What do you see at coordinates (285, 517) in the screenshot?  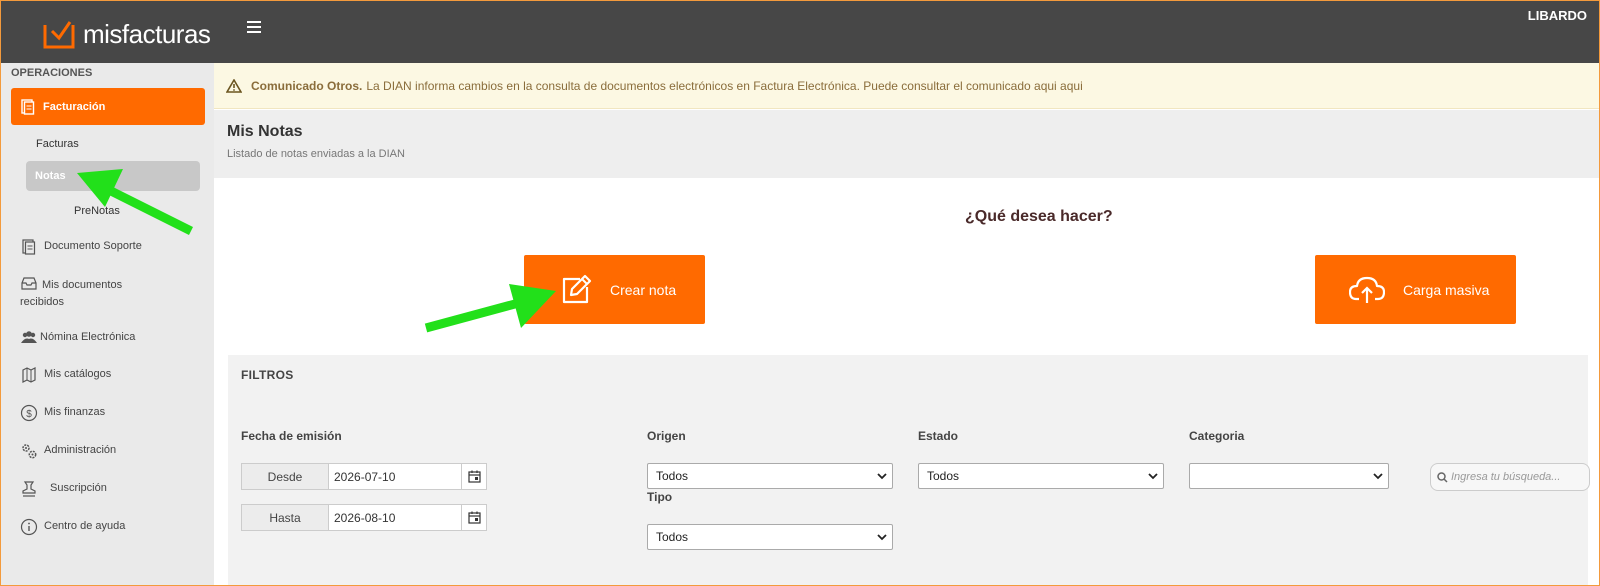 I see `date-to-label: Hasta` at bounding box center [285, 517].